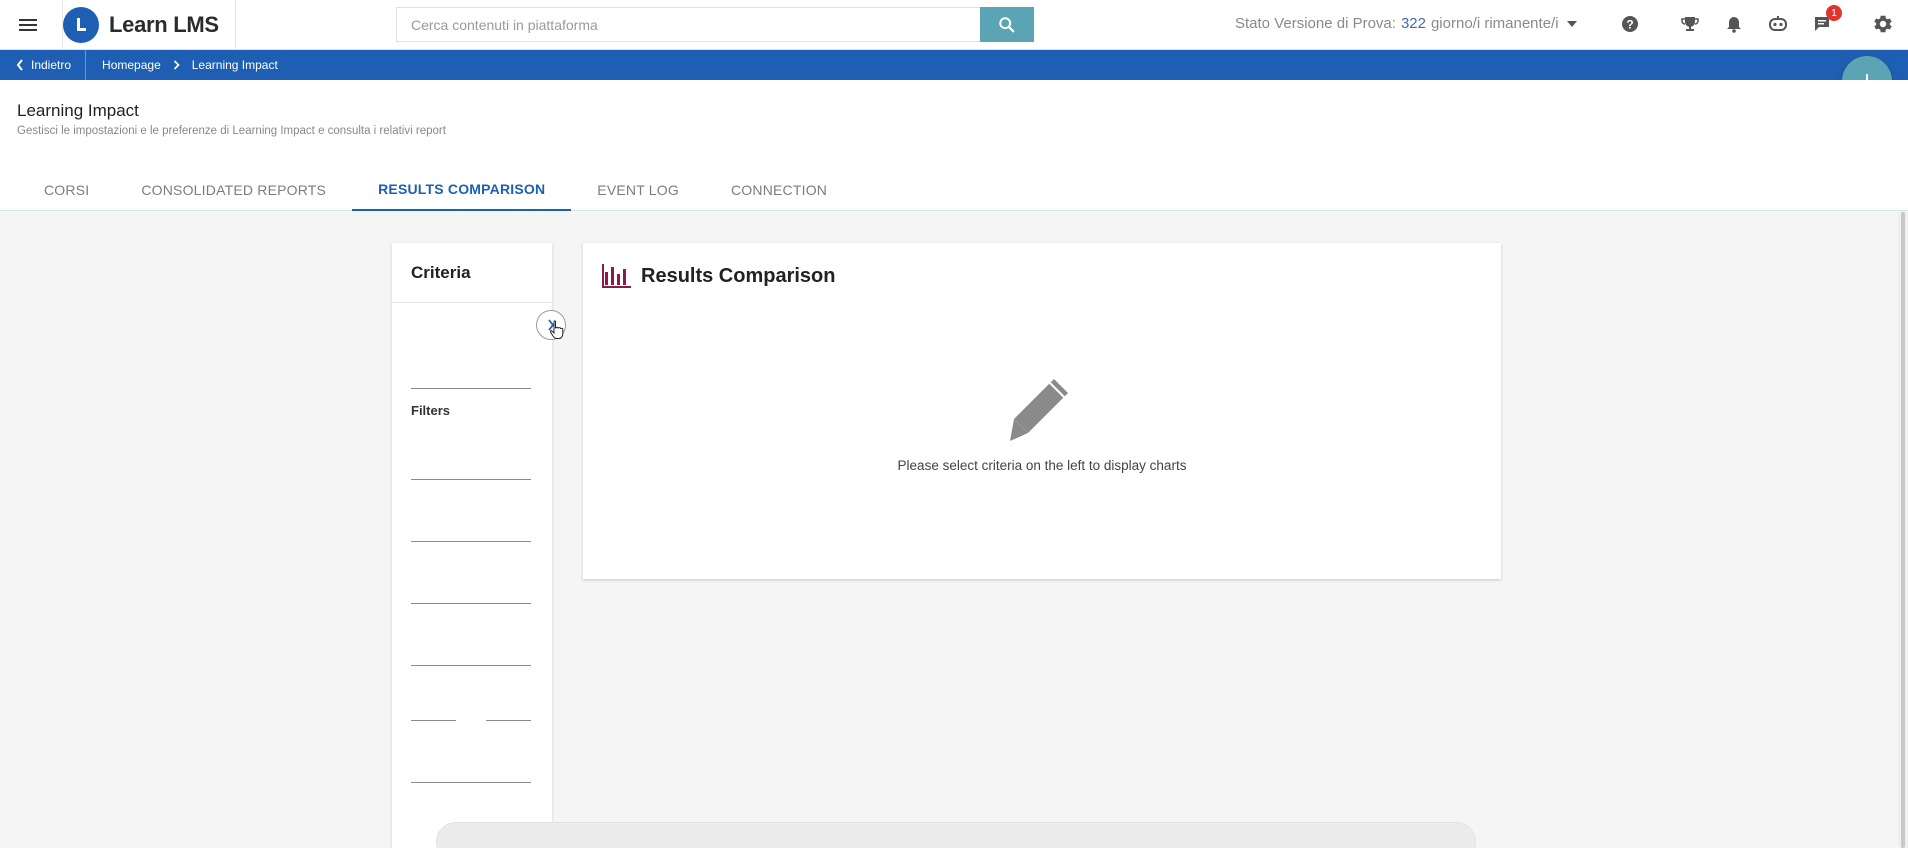  Describe the element at coordinates (176, 65) in the screenshot. I see `chevron-right-icon` at that location.